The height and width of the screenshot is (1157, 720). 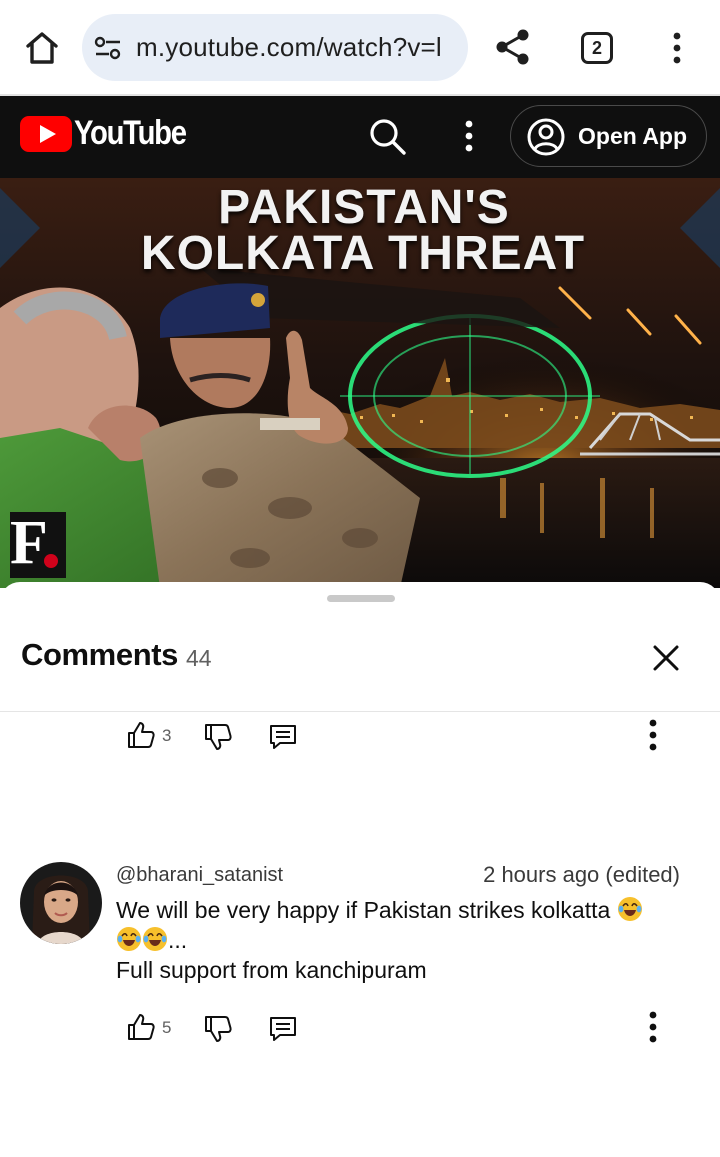 What do you see at coordinates (99, 654) in the screenshot?
I see `comments-title: Comments` at bounding box center [99, 654].